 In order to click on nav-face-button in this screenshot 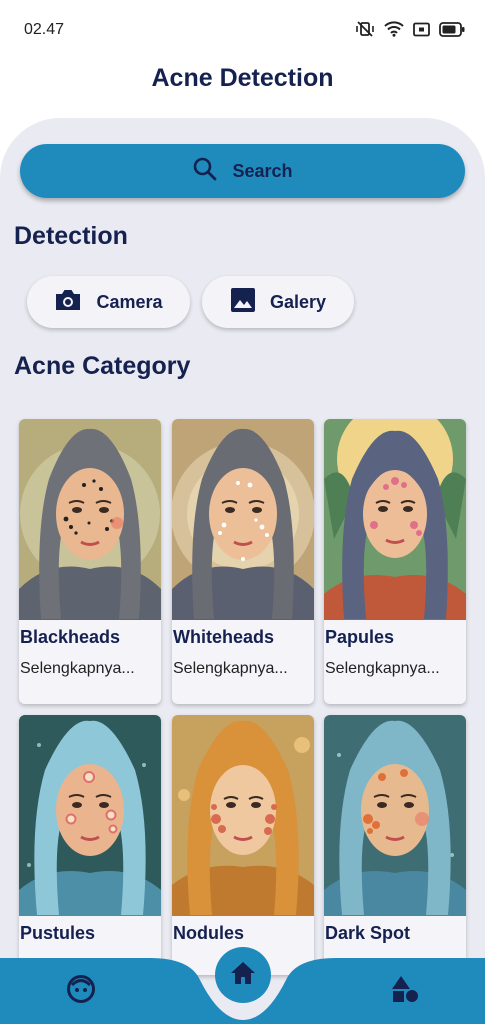, I will do `click(81, 991)`.